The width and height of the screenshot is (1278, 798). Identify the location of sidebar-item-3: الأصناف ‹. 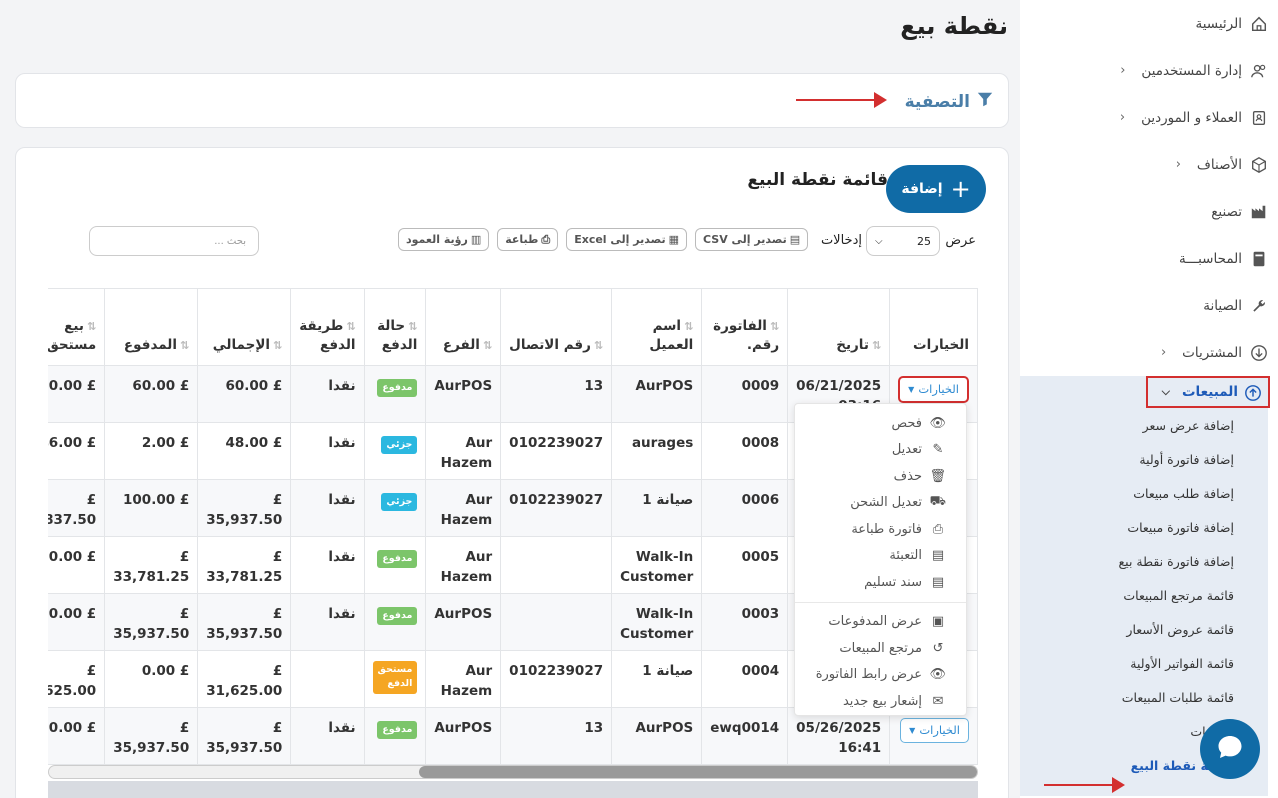
(1149, 164).